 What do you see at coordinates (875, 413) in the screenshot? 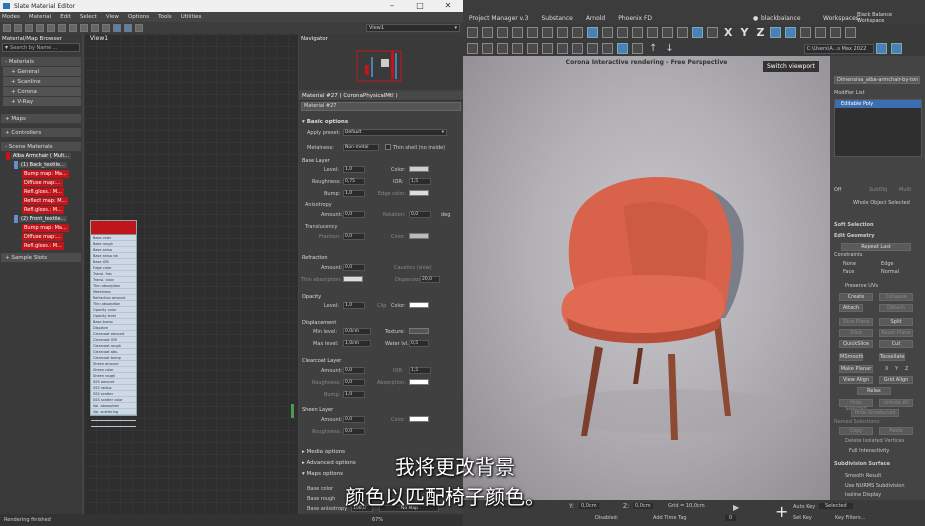
I see `hide-unselected-button: Hide Unselected` at bounding box center [875, 413].